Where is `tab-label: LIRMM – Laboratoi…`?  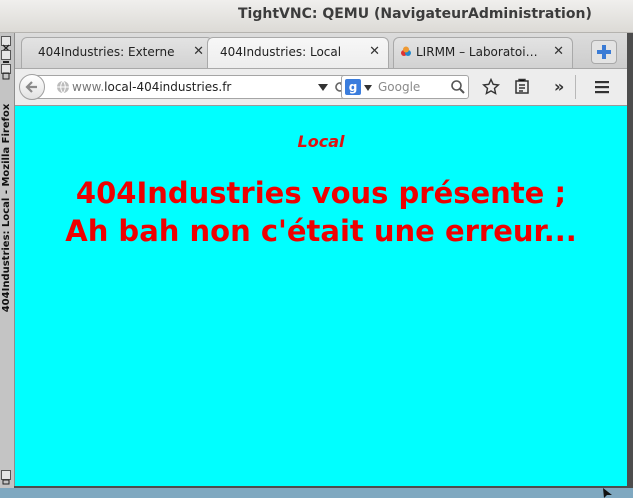 tab-label: LIRMM – Laboratoi… is located at coordinates (477, 52).